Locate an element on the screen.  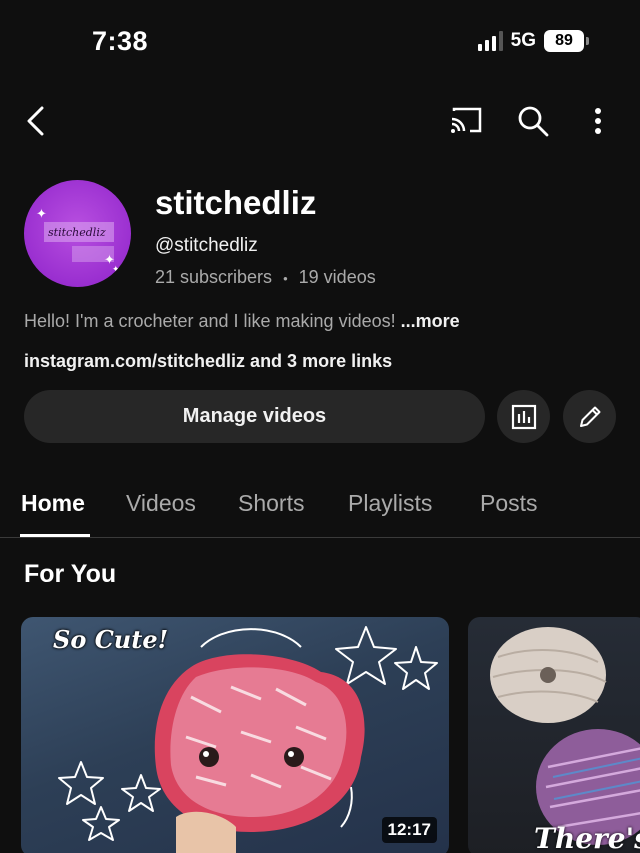
video-thumbnail: There's is located at coordinates (554, 735).